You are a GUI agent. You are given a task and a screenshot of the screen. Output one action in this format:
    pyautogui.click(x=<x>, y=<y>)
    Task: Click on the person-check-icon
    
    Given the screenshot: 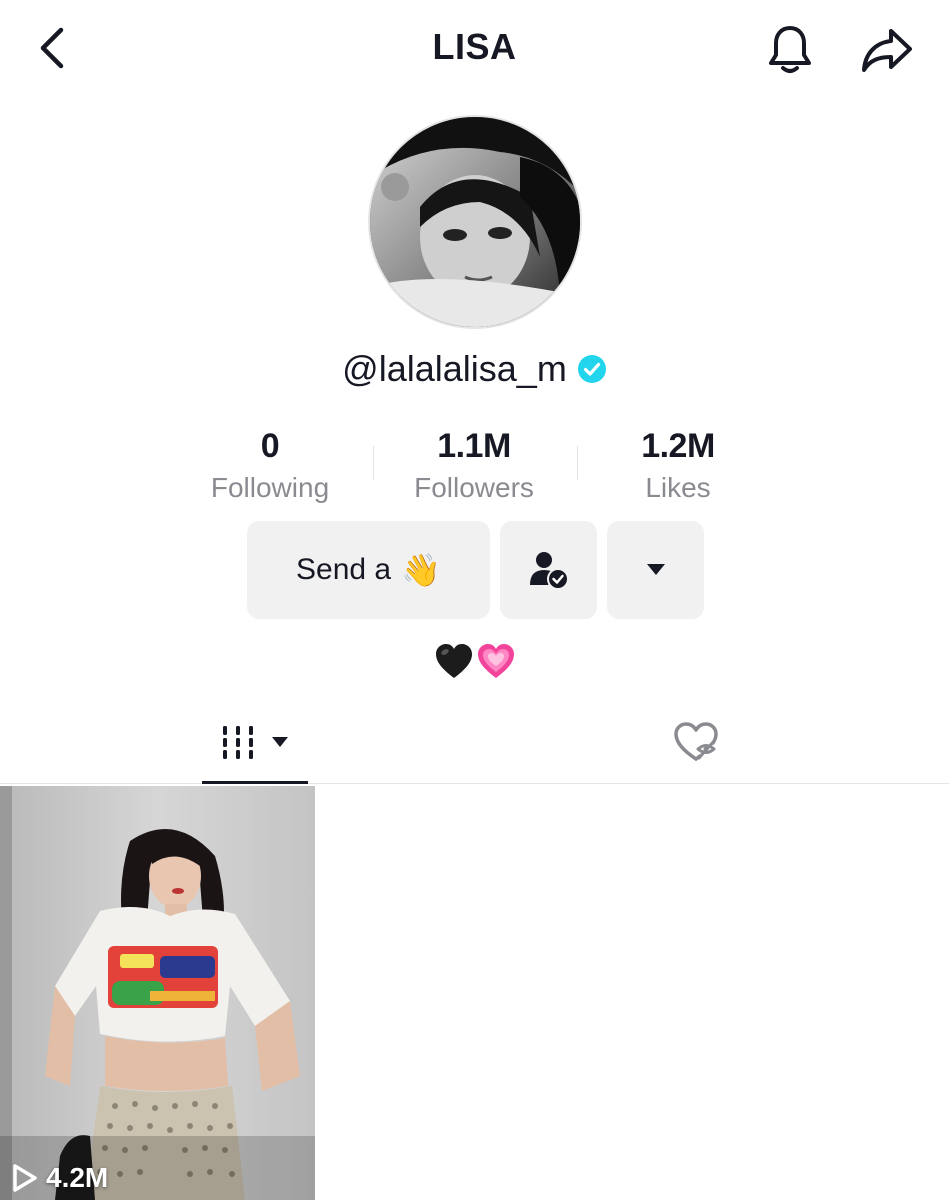 What is the action you would take?
    pyautogui.click(x=549, y=571)
    